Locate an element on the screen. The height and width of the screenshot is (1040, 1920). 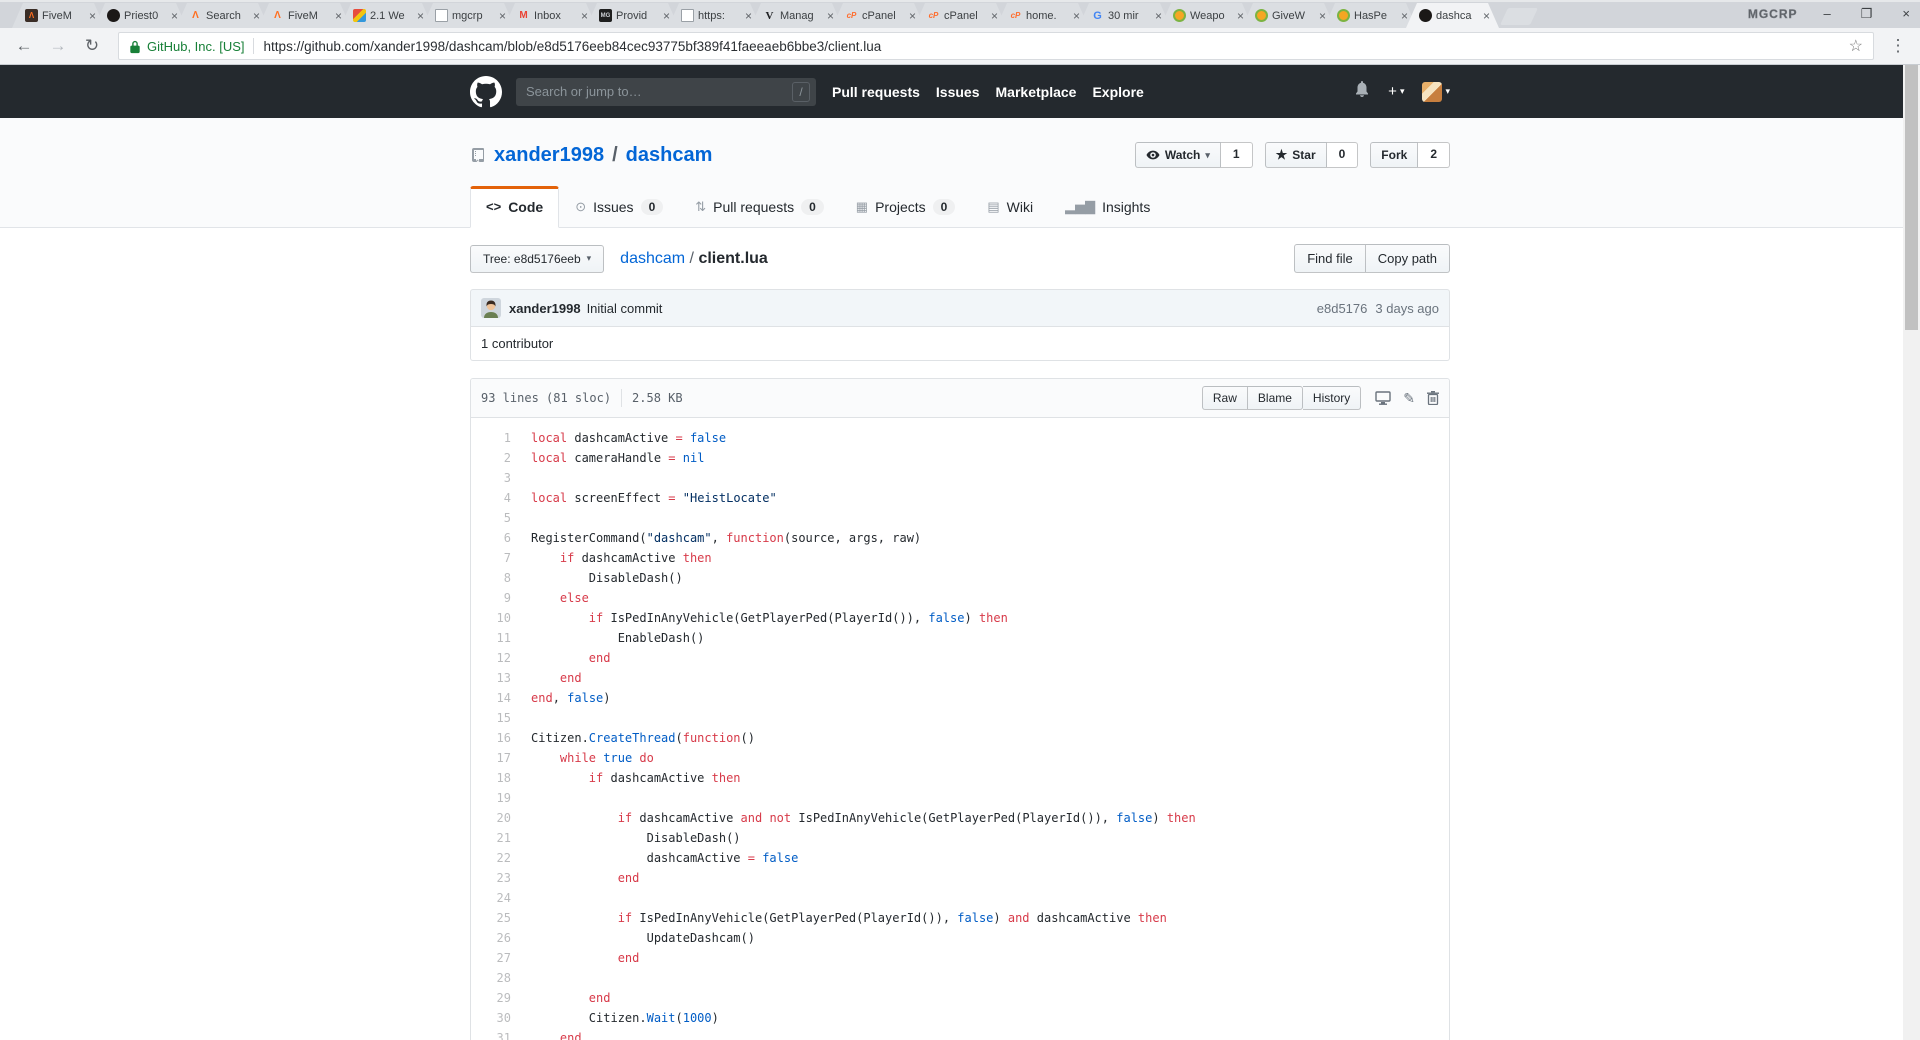
raw-button: Raw is located at coordinates (1224, 398).